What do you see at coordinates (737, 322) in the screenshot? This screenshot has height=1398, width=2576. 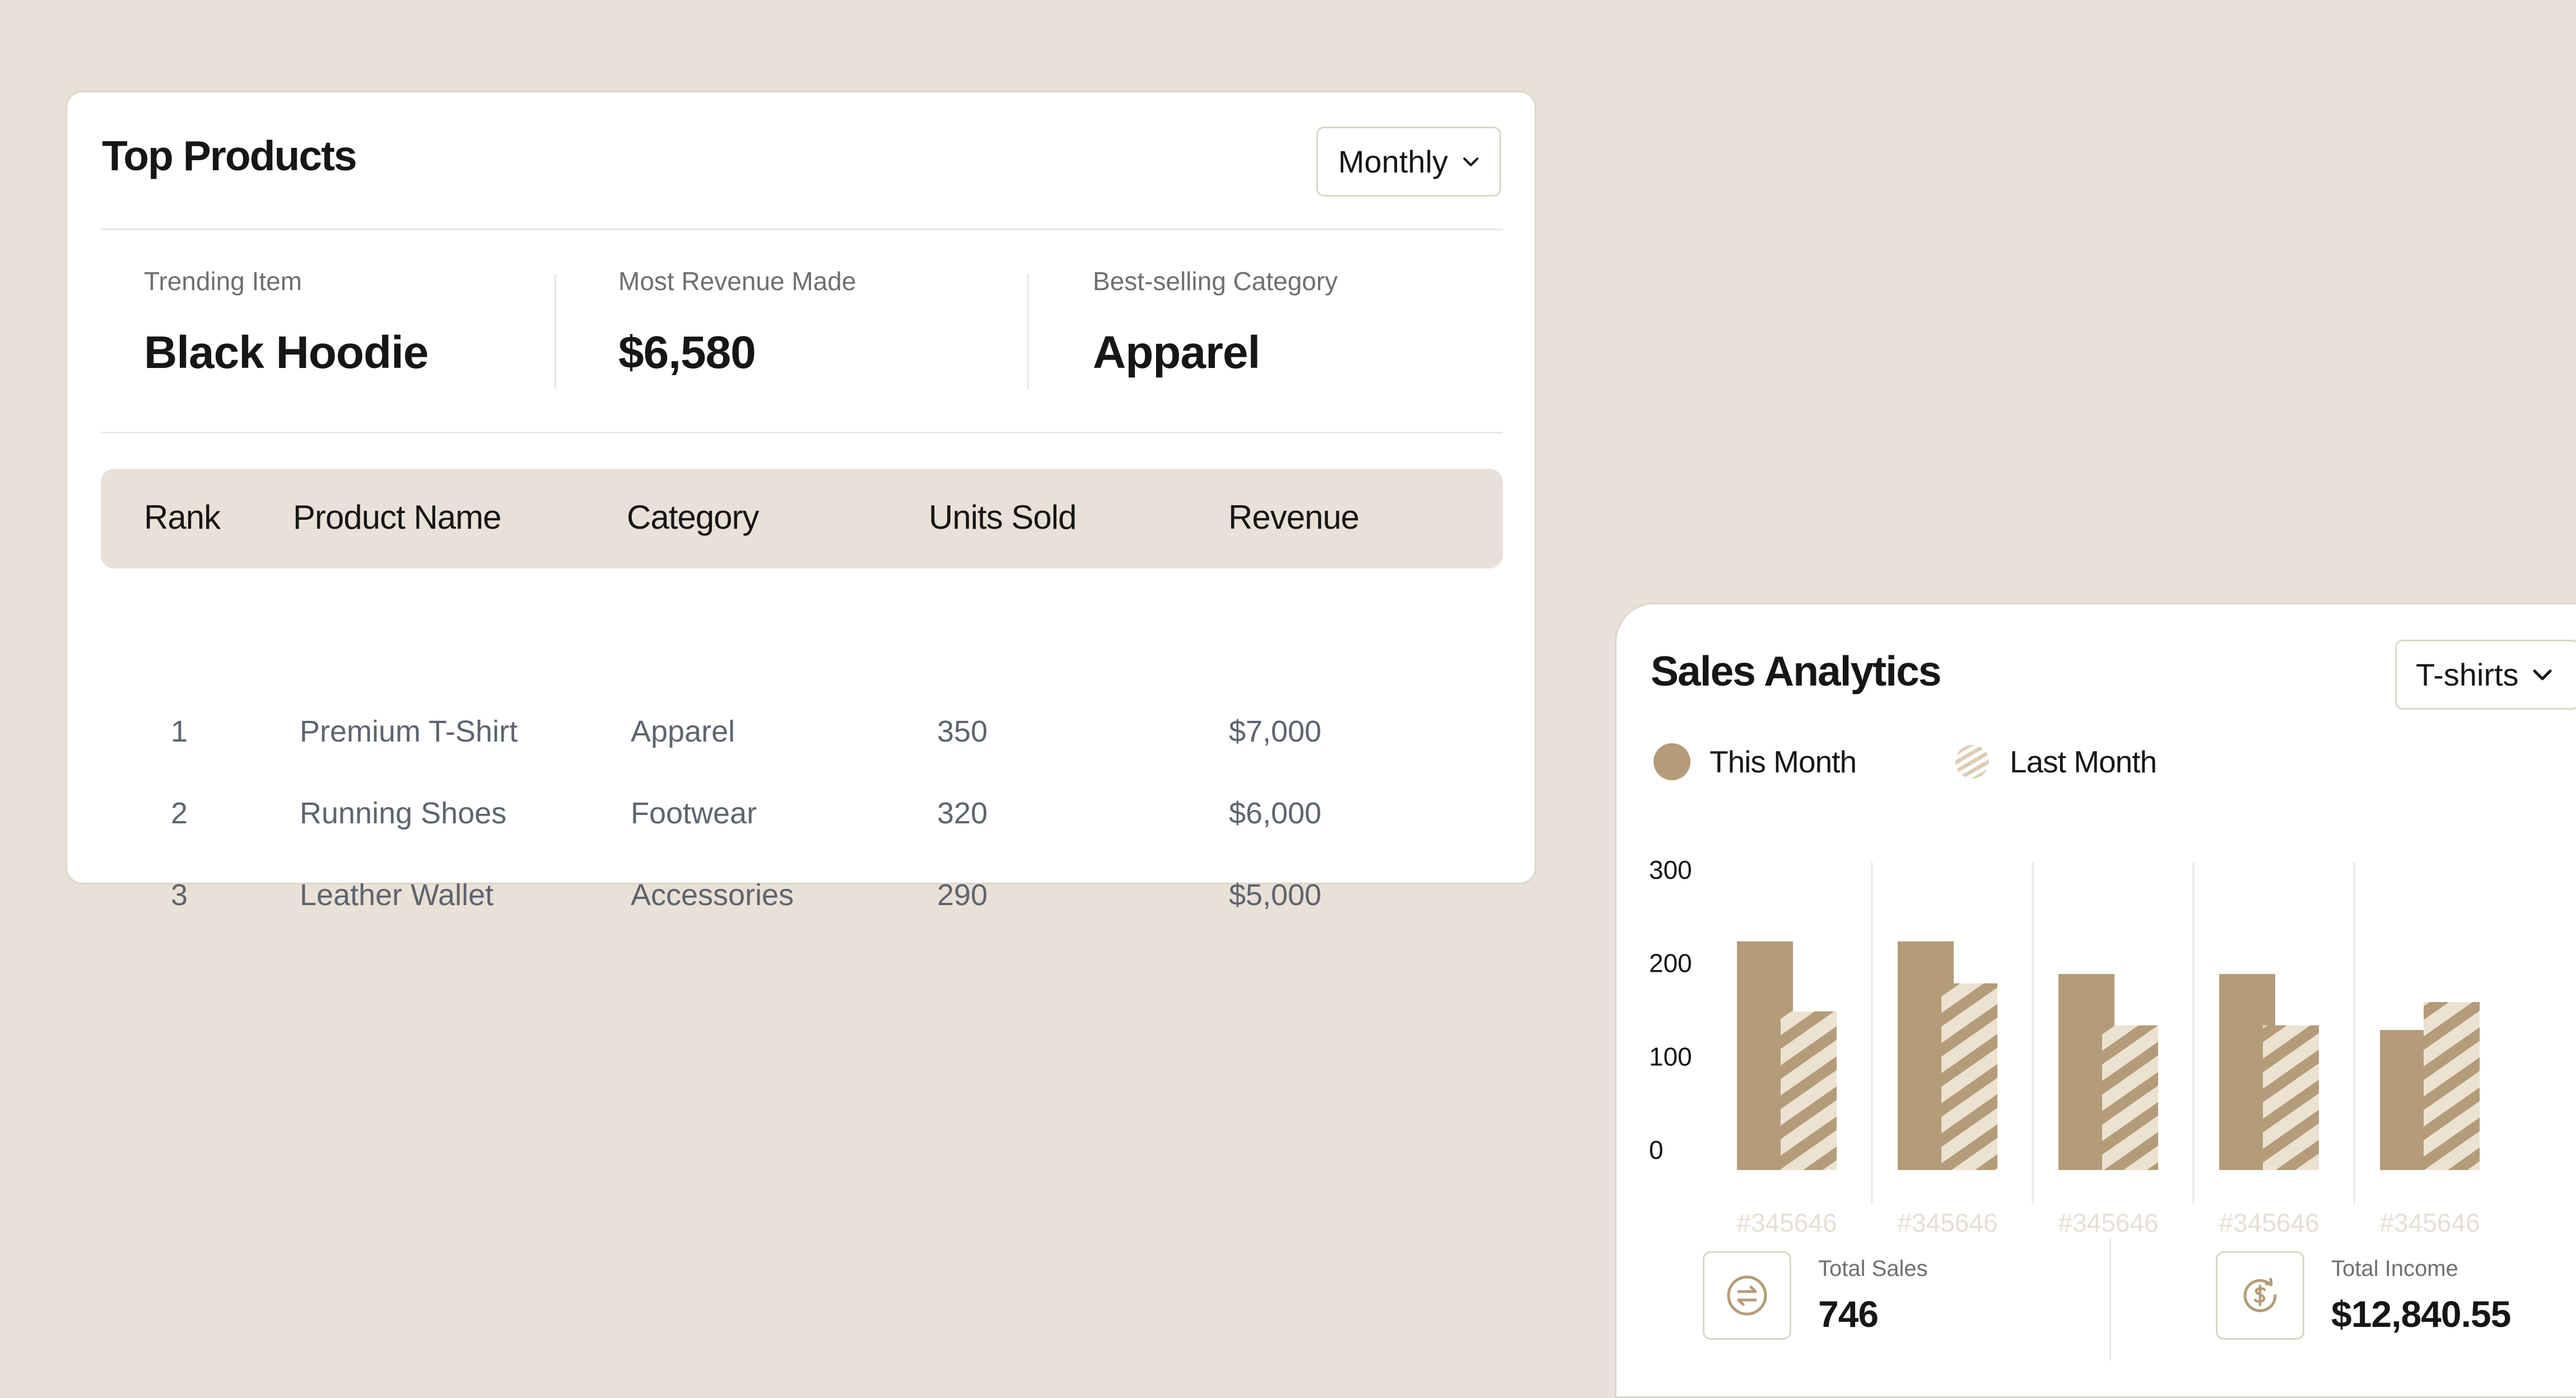 I see `most-revenue-stat: Most Revenue Made $6,580` at bounding box center [737, 322].